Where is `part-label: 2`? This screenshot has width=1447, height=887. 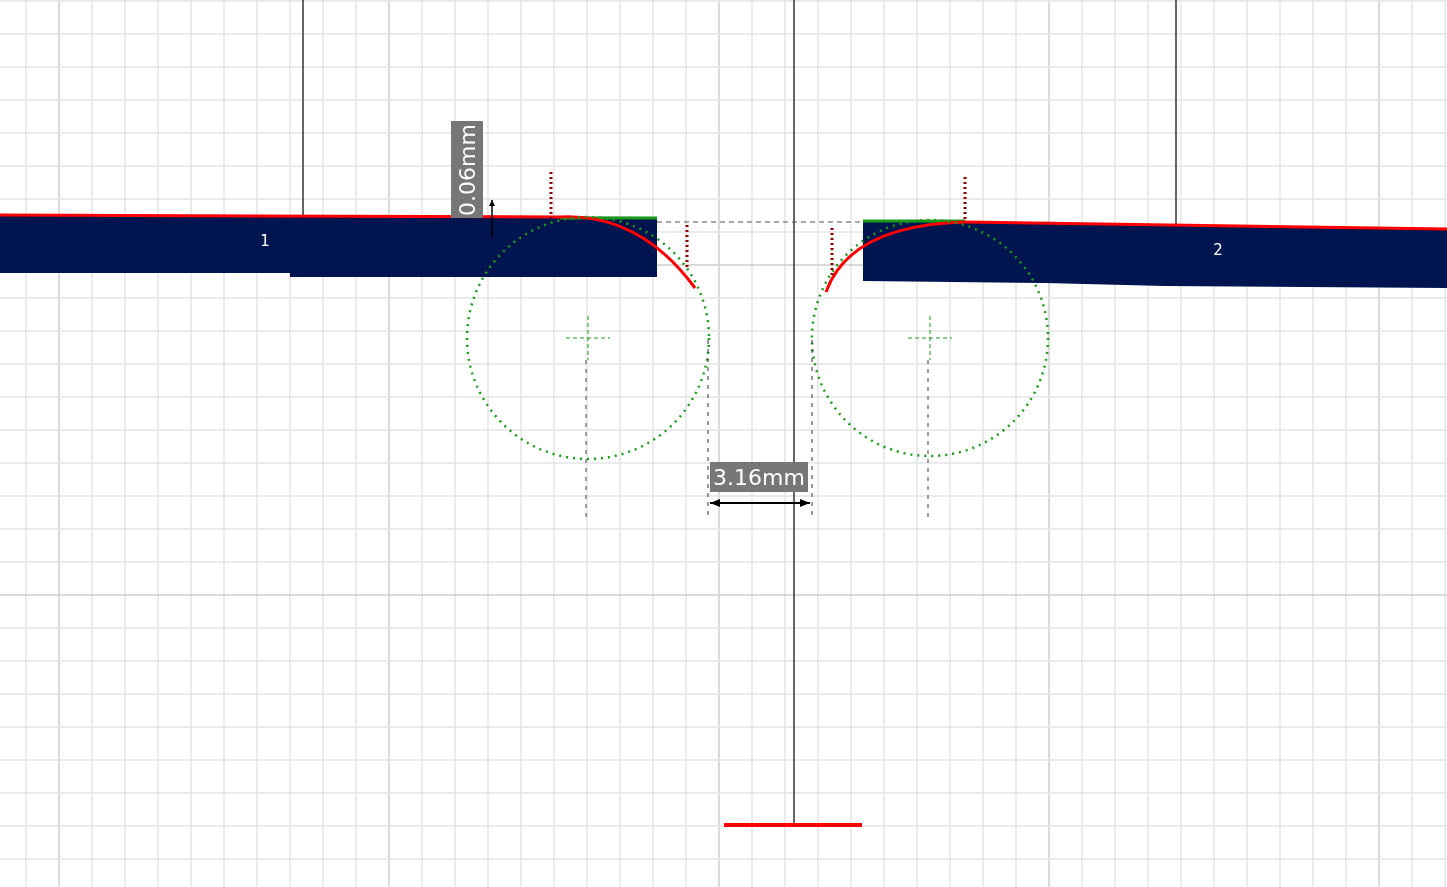
part-label: 2 is located at coordinates (1218, 250).